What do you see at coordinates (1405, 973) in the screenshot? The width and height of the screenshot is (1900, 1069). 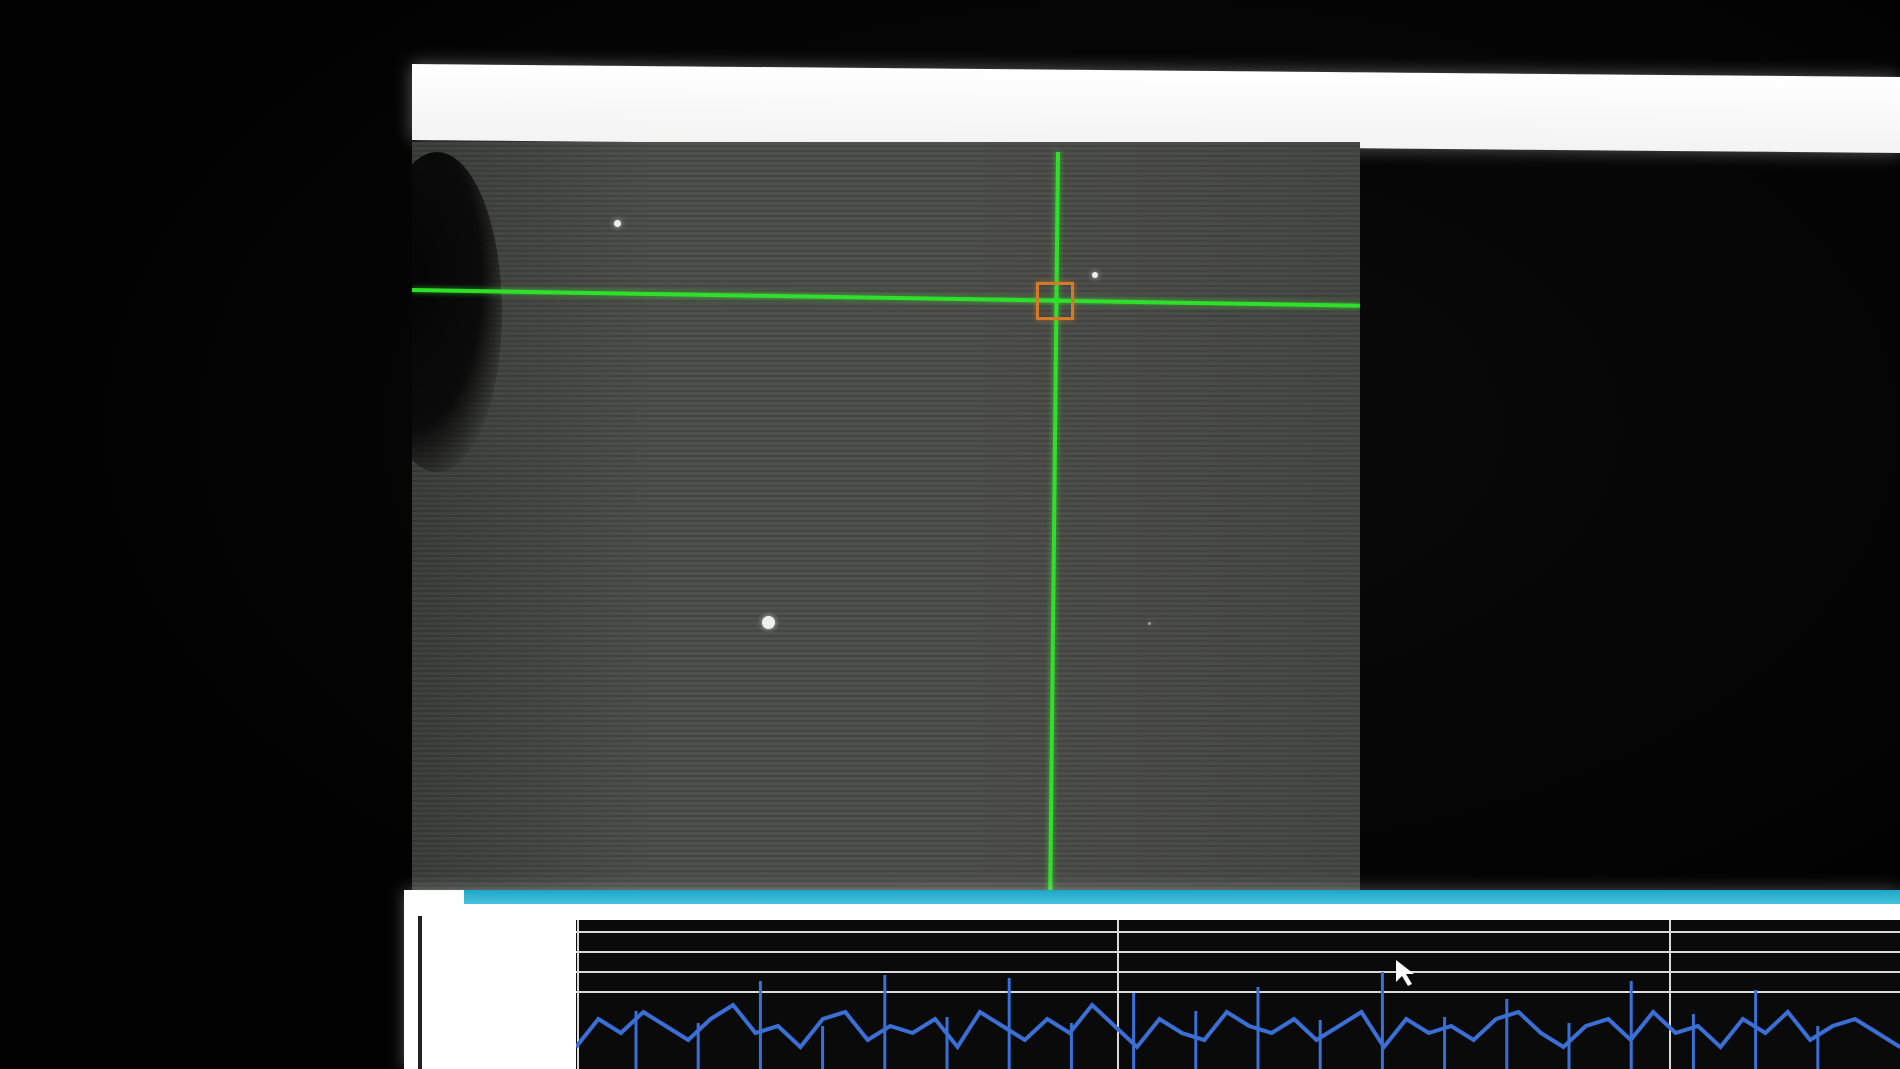 I see `mouse-cursor-icon` at bounding box center [1405, 973].